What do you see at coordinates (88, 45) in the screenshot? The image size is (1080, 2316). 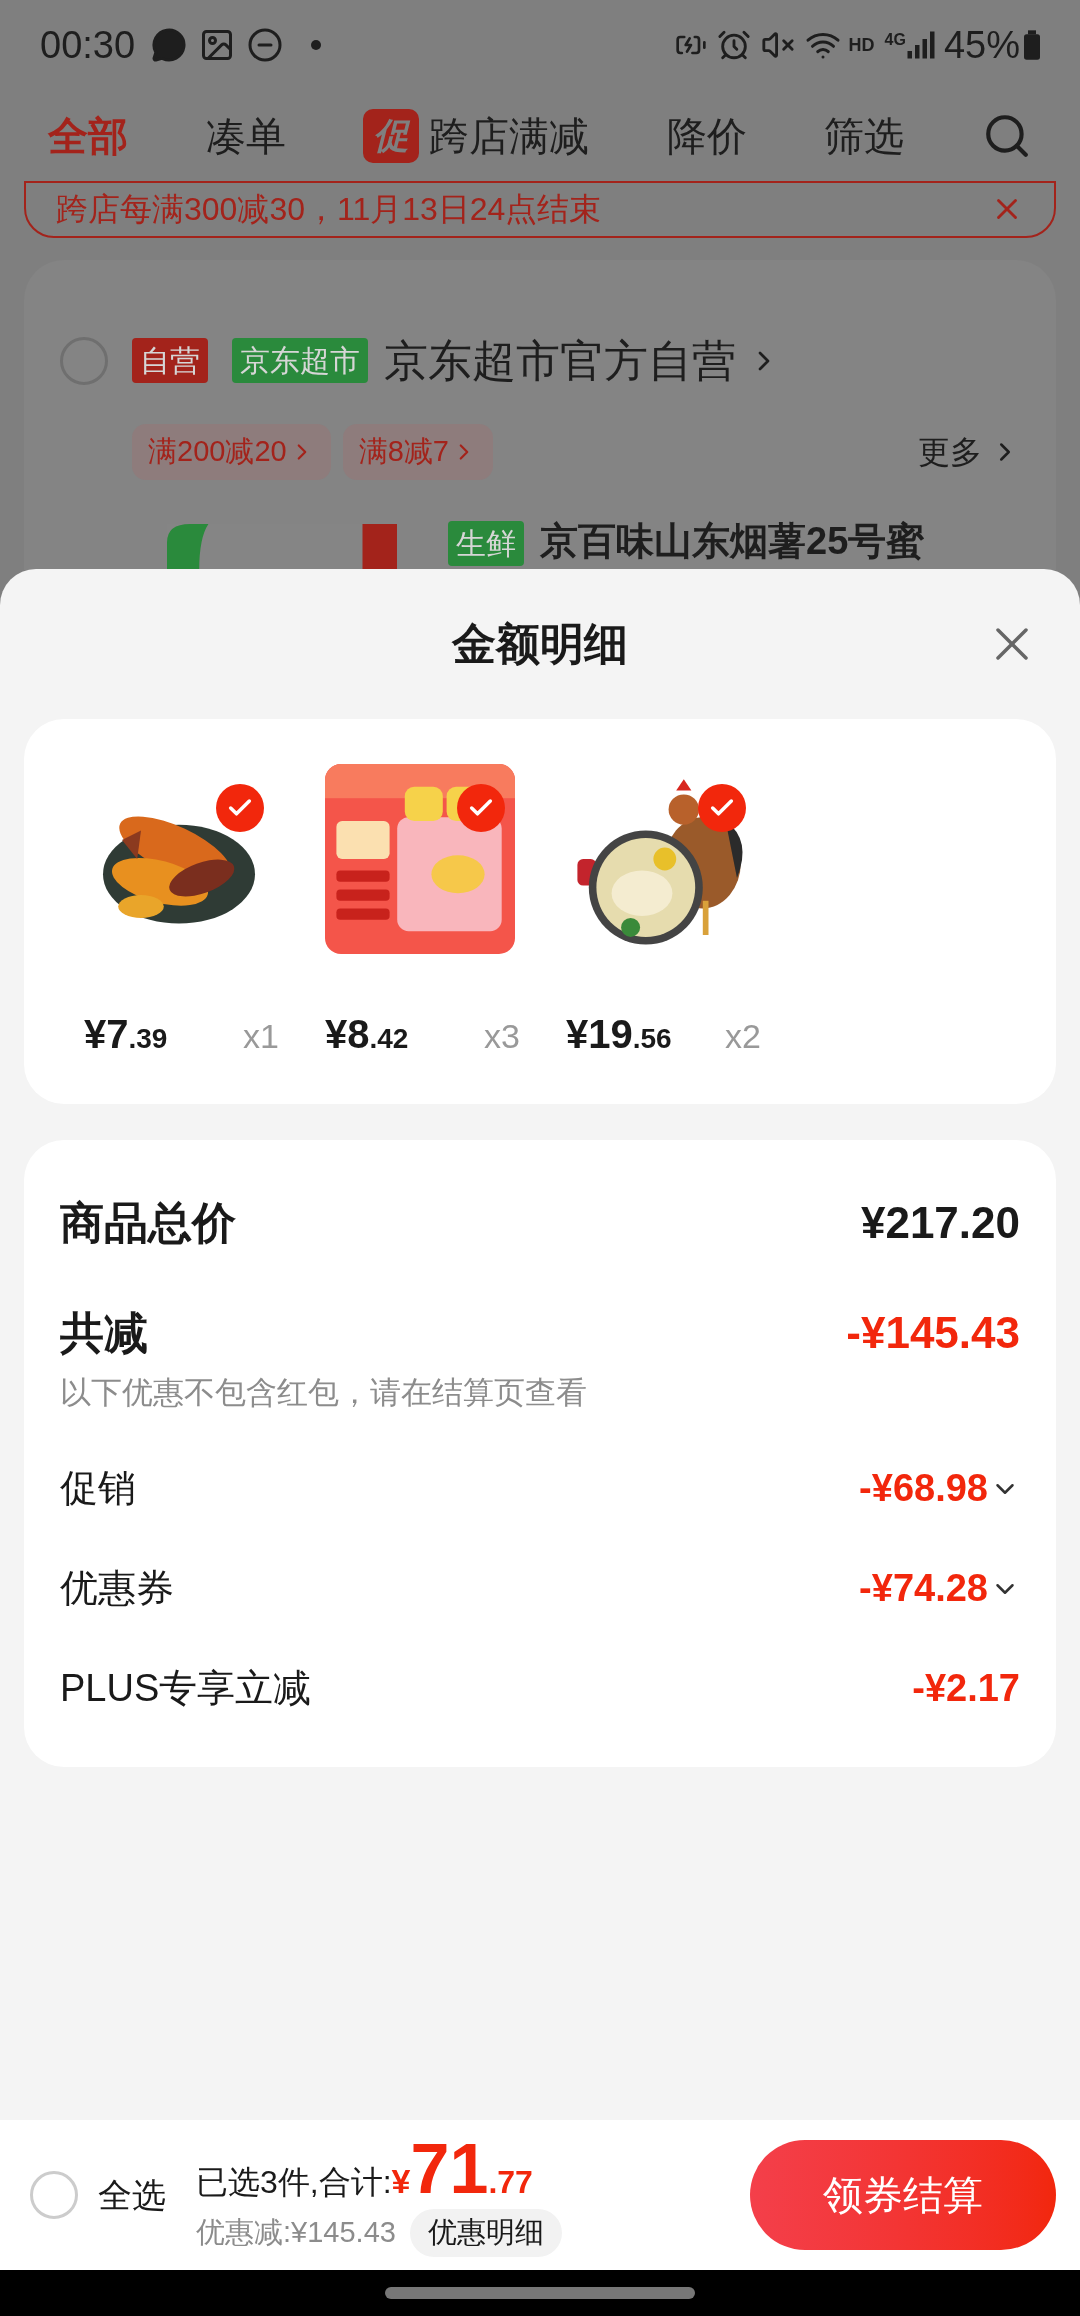 I see `status-time: 00:30` at bounding box center [88, 45].